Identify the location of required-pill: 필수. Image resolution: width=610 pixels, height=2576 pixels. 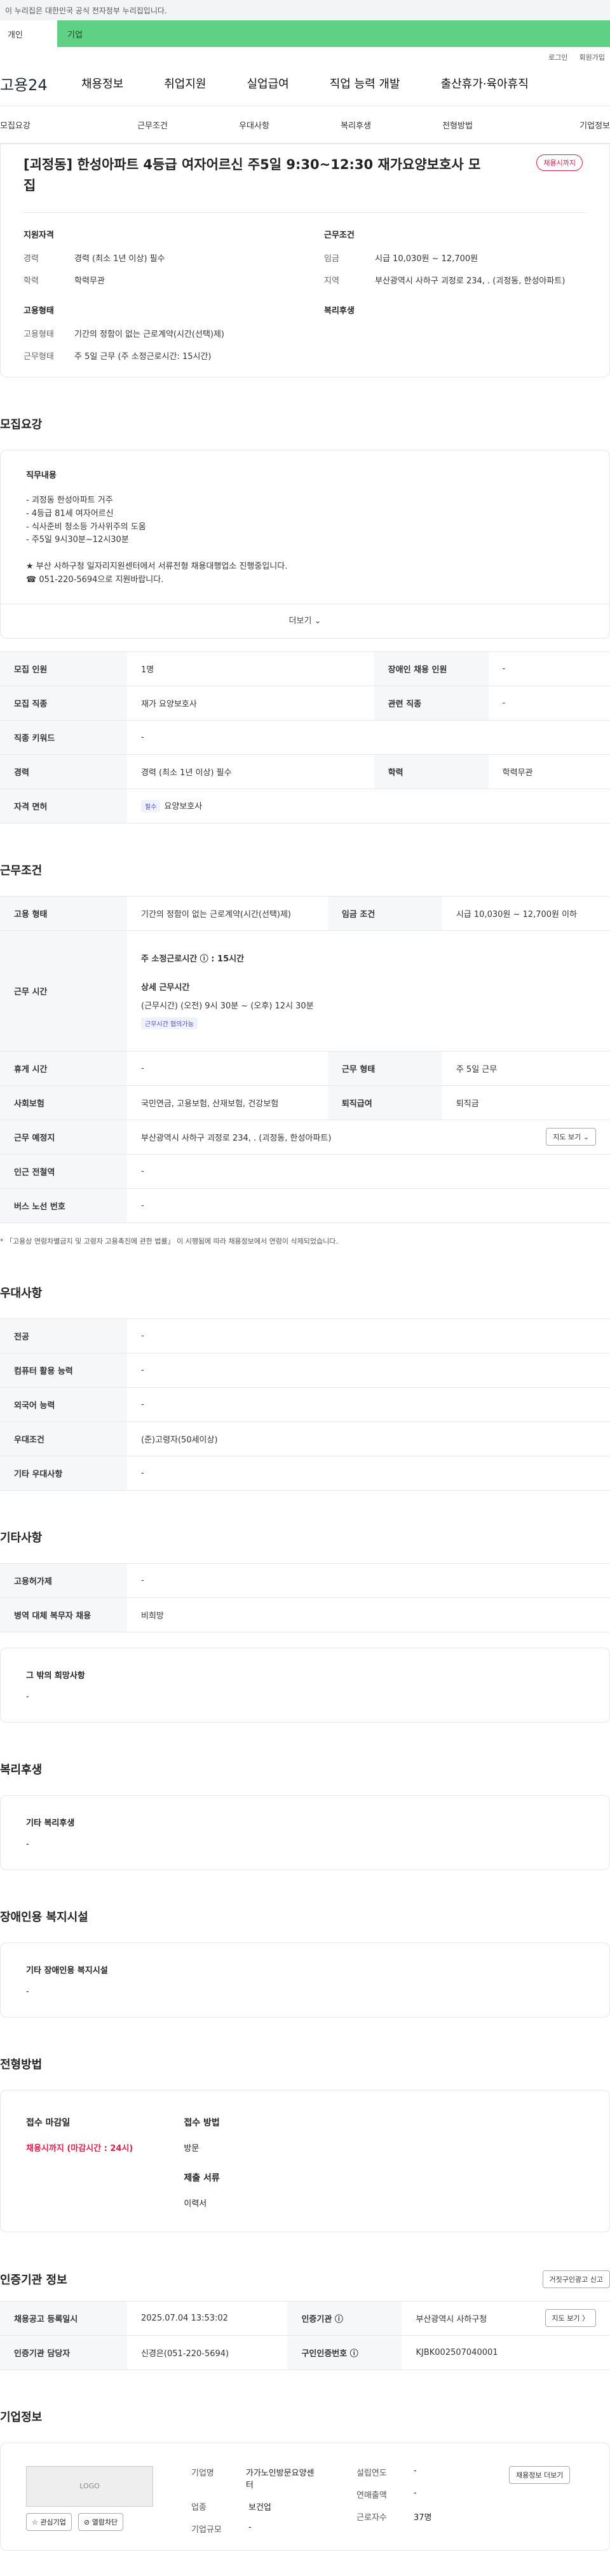
(151, 806).